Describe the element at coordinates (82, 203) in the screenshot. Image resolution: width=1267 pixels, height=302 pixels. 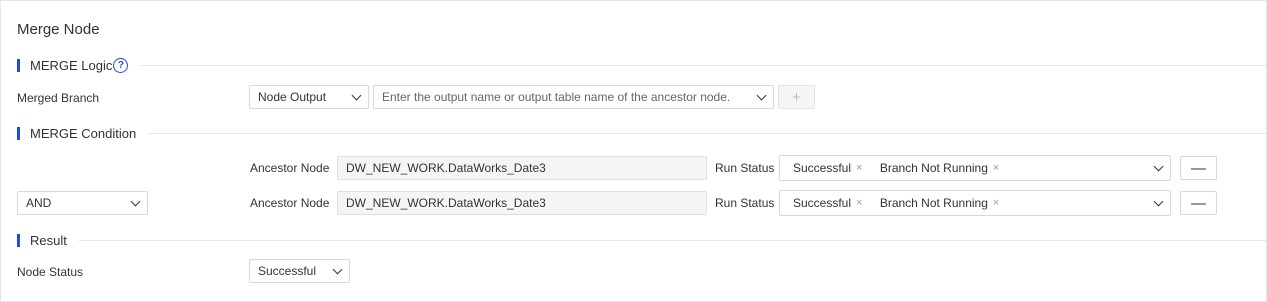
I see `logic-operator-select: AND` at that location.